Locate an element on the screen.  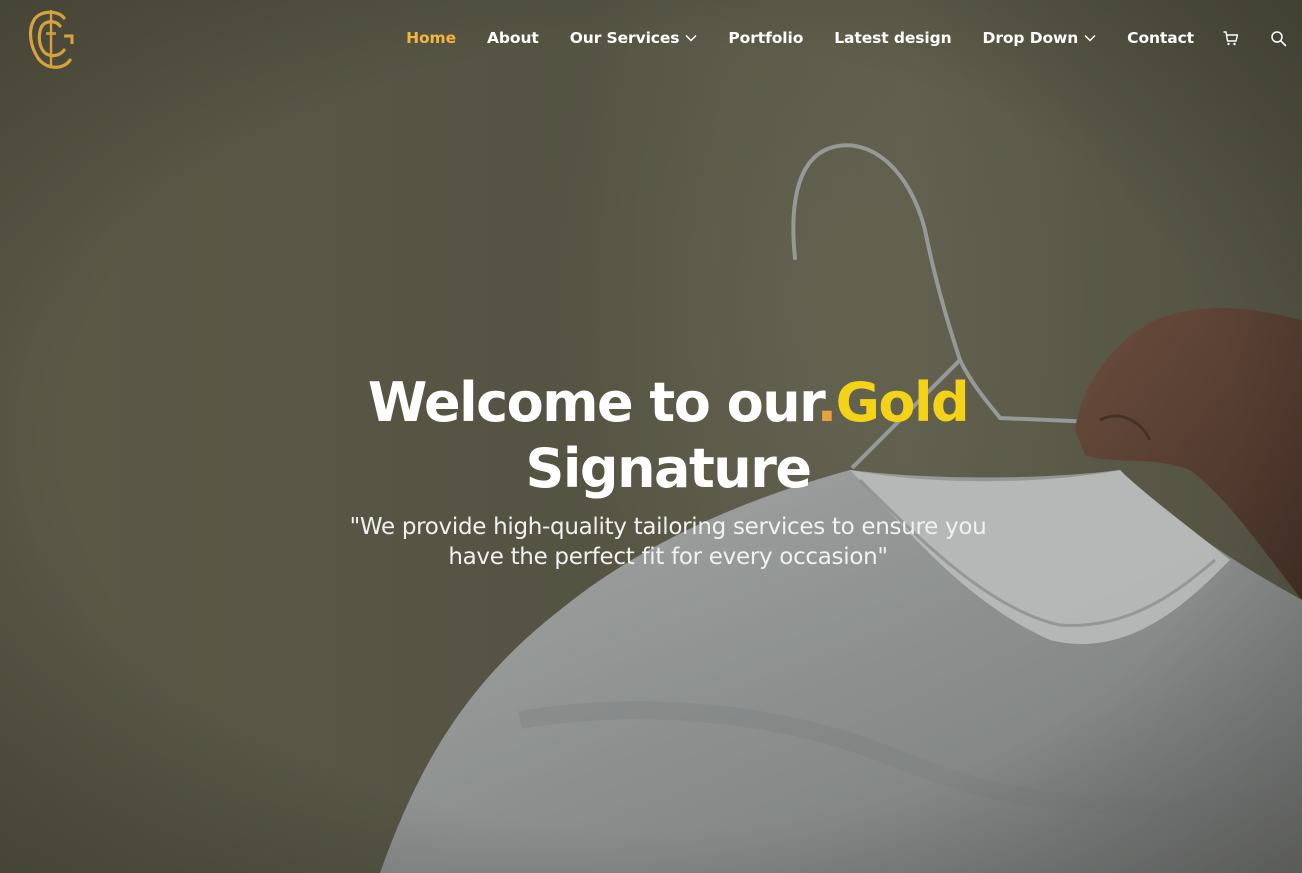
nav-item-drop-down: Drop Down is located at coordinates (1040, 38).